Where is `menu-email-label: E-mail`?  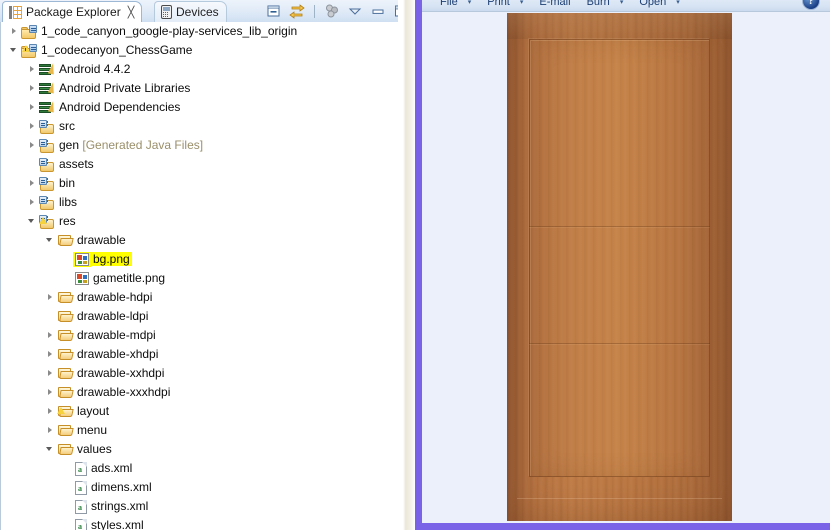 menu-email-label: E-mail is located at coordinates (555, 4).